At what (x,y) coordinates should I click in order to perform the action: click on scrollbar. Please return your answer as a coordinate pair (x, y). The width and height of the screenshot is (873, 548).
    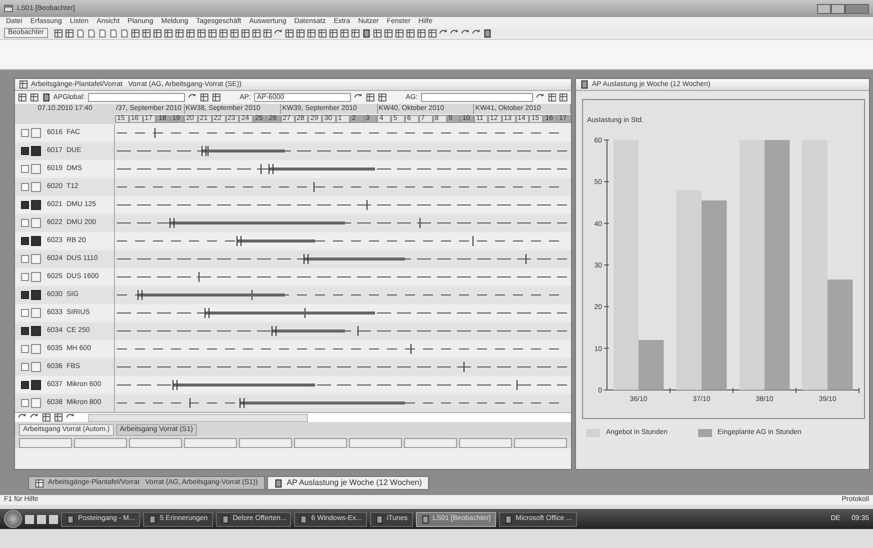
    Looking at the image, I should click on (198, 418).